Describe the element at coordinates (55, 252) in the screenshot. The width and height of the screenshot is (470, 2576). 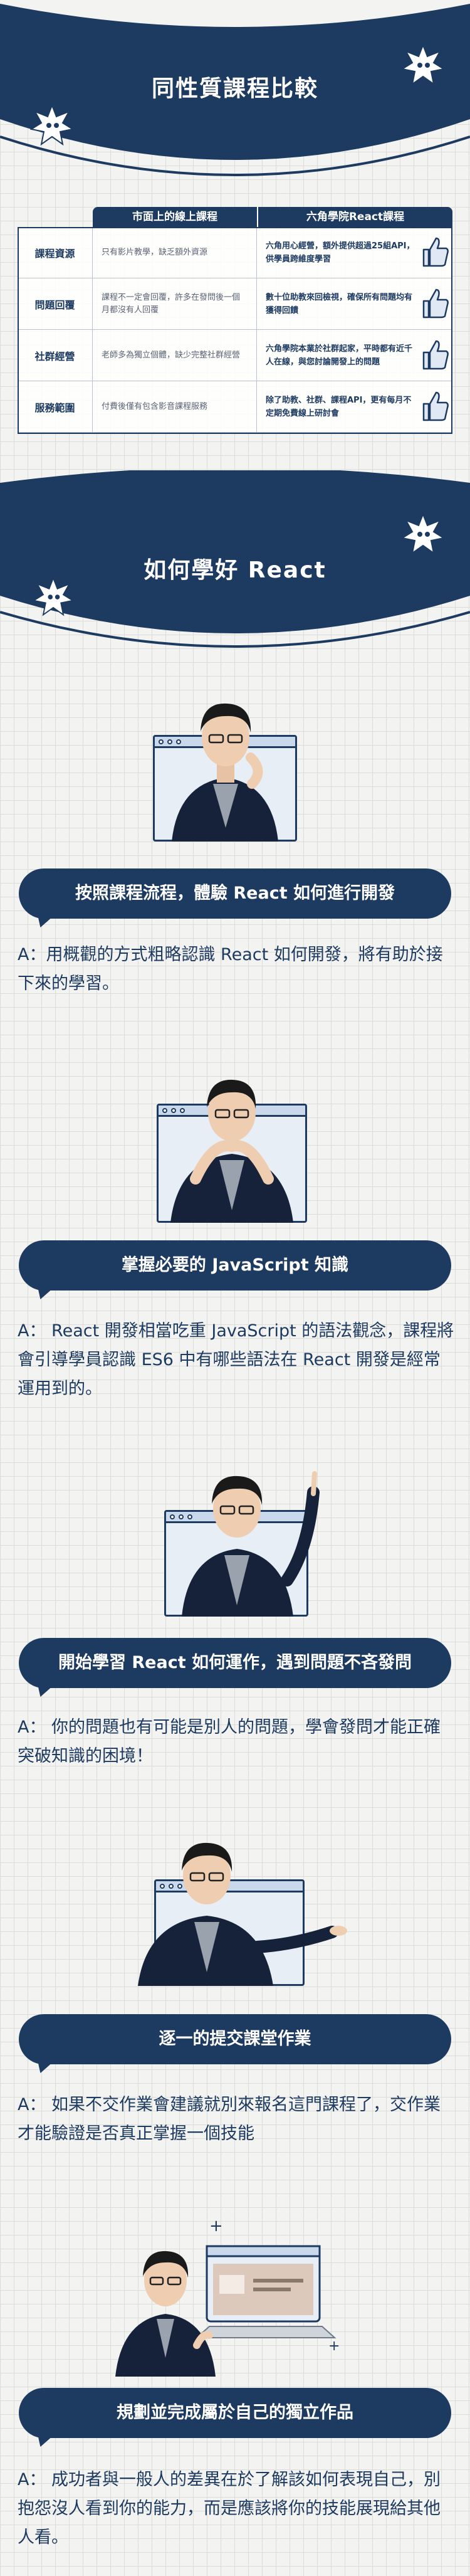
I see `row-label: 課程資源` at that location.